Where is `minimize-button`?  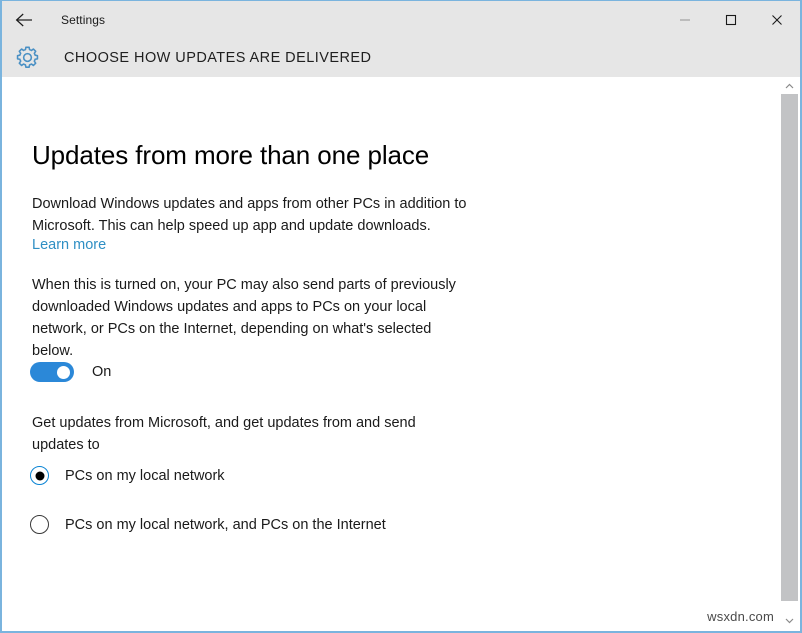 minimize-button is located at coordinates (685, 19).